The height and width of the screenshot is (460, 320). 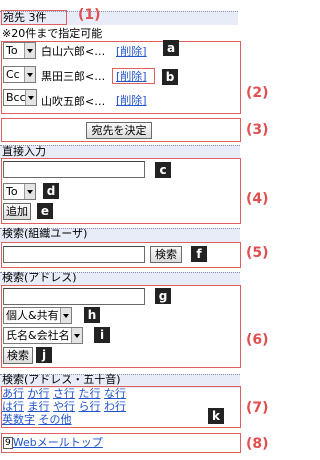 What do you see at coordinates (92, 315) in the screenshot?
I see `annotation-letter-h: h` at bounding box center [92, 315].